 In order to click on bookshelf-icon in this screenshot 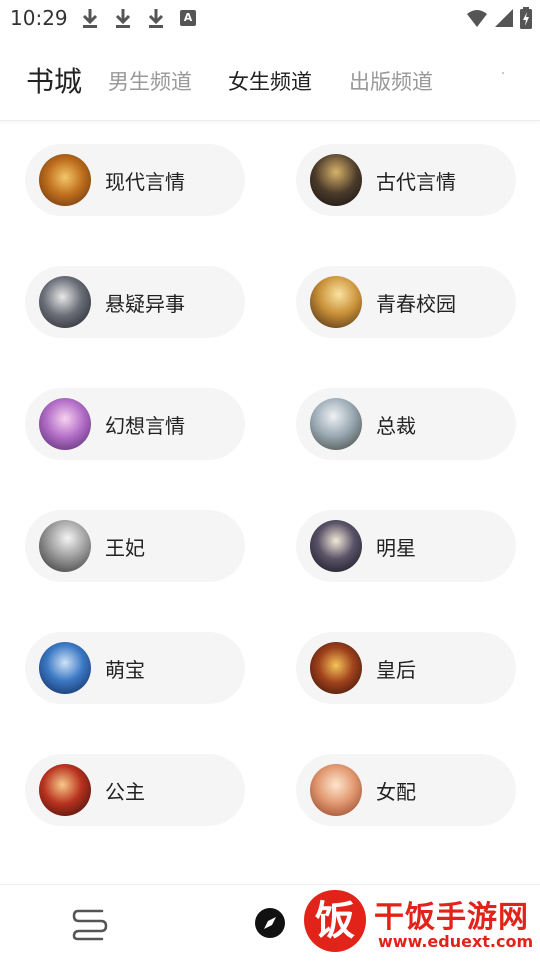, I will do `click(90, 925)`.